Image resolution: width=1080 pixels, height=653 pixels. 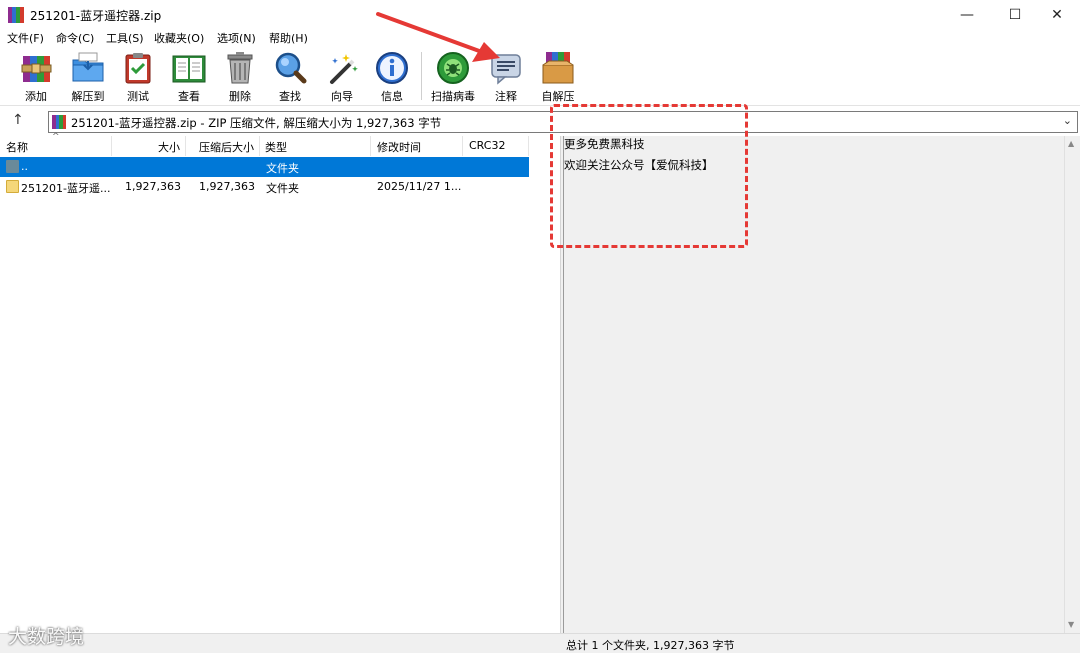 What do you see at coordinates (1015, 15) in the screenshot?
I see `maximize-button: ☐` at bounding box center [1015, 15].